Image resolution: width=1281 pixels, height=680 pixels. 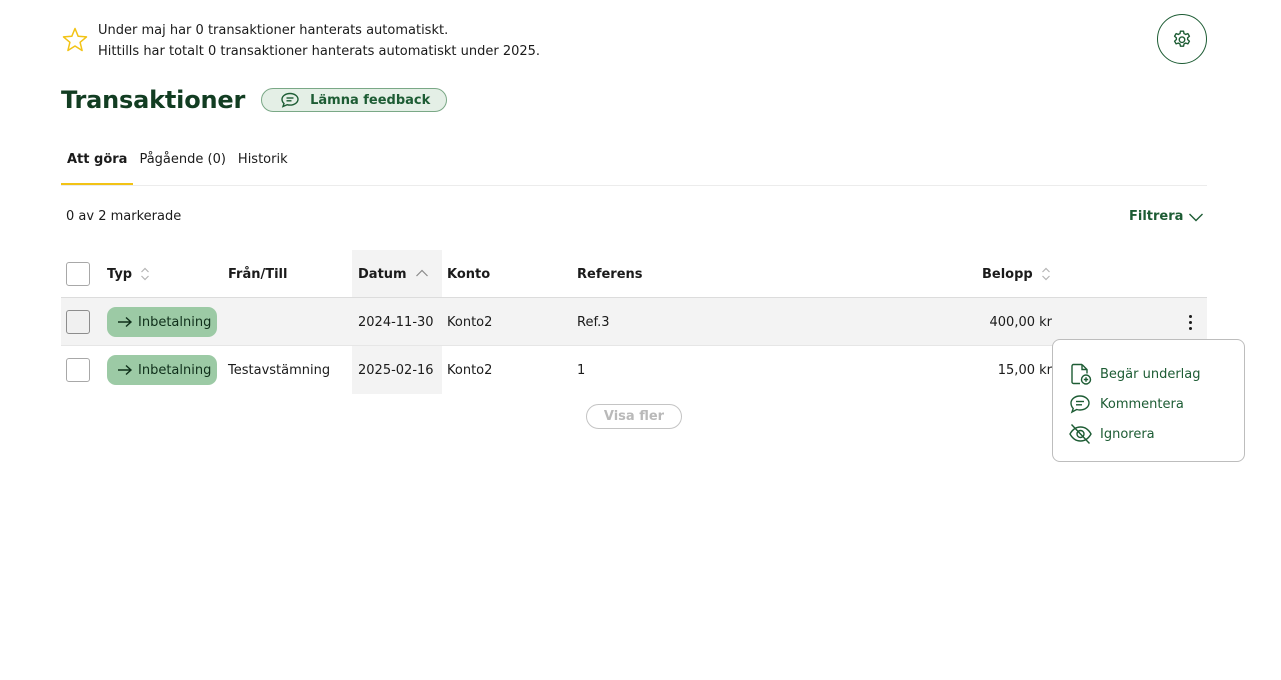 What do you see at coordinates (78, 274) in the screenshot?
I see `select-all-checkbox` at bounding box center [78, 274].